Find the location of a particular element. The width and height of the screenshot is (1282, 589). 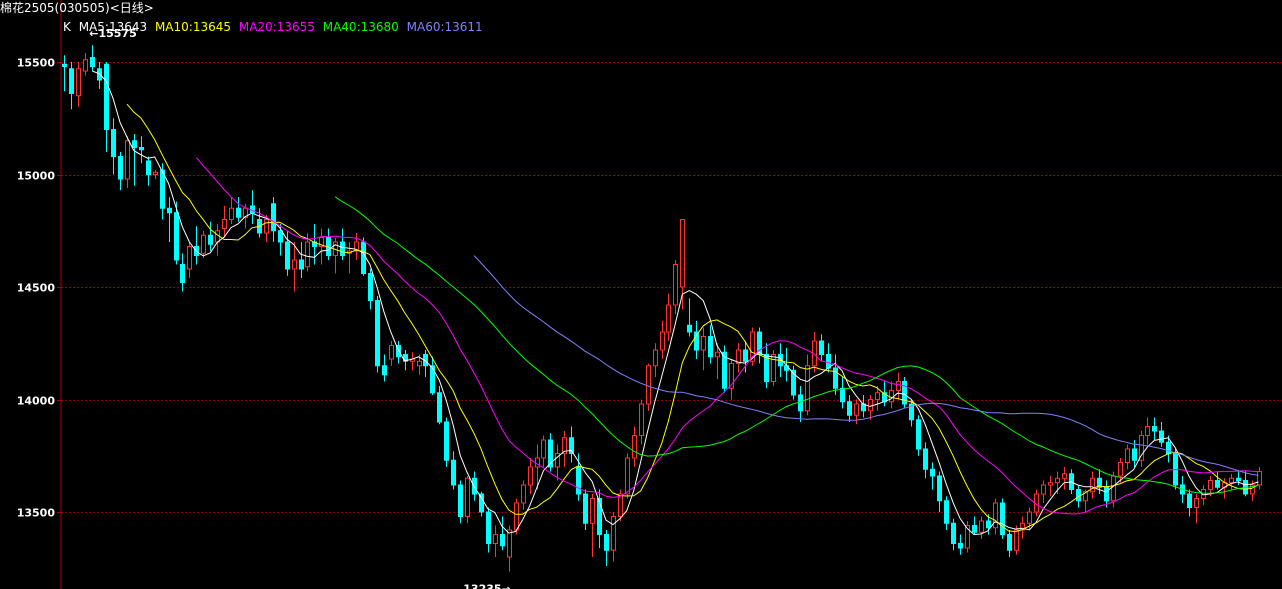

legend-ma40: MA40:13680 is located at coordinates (360, 27).